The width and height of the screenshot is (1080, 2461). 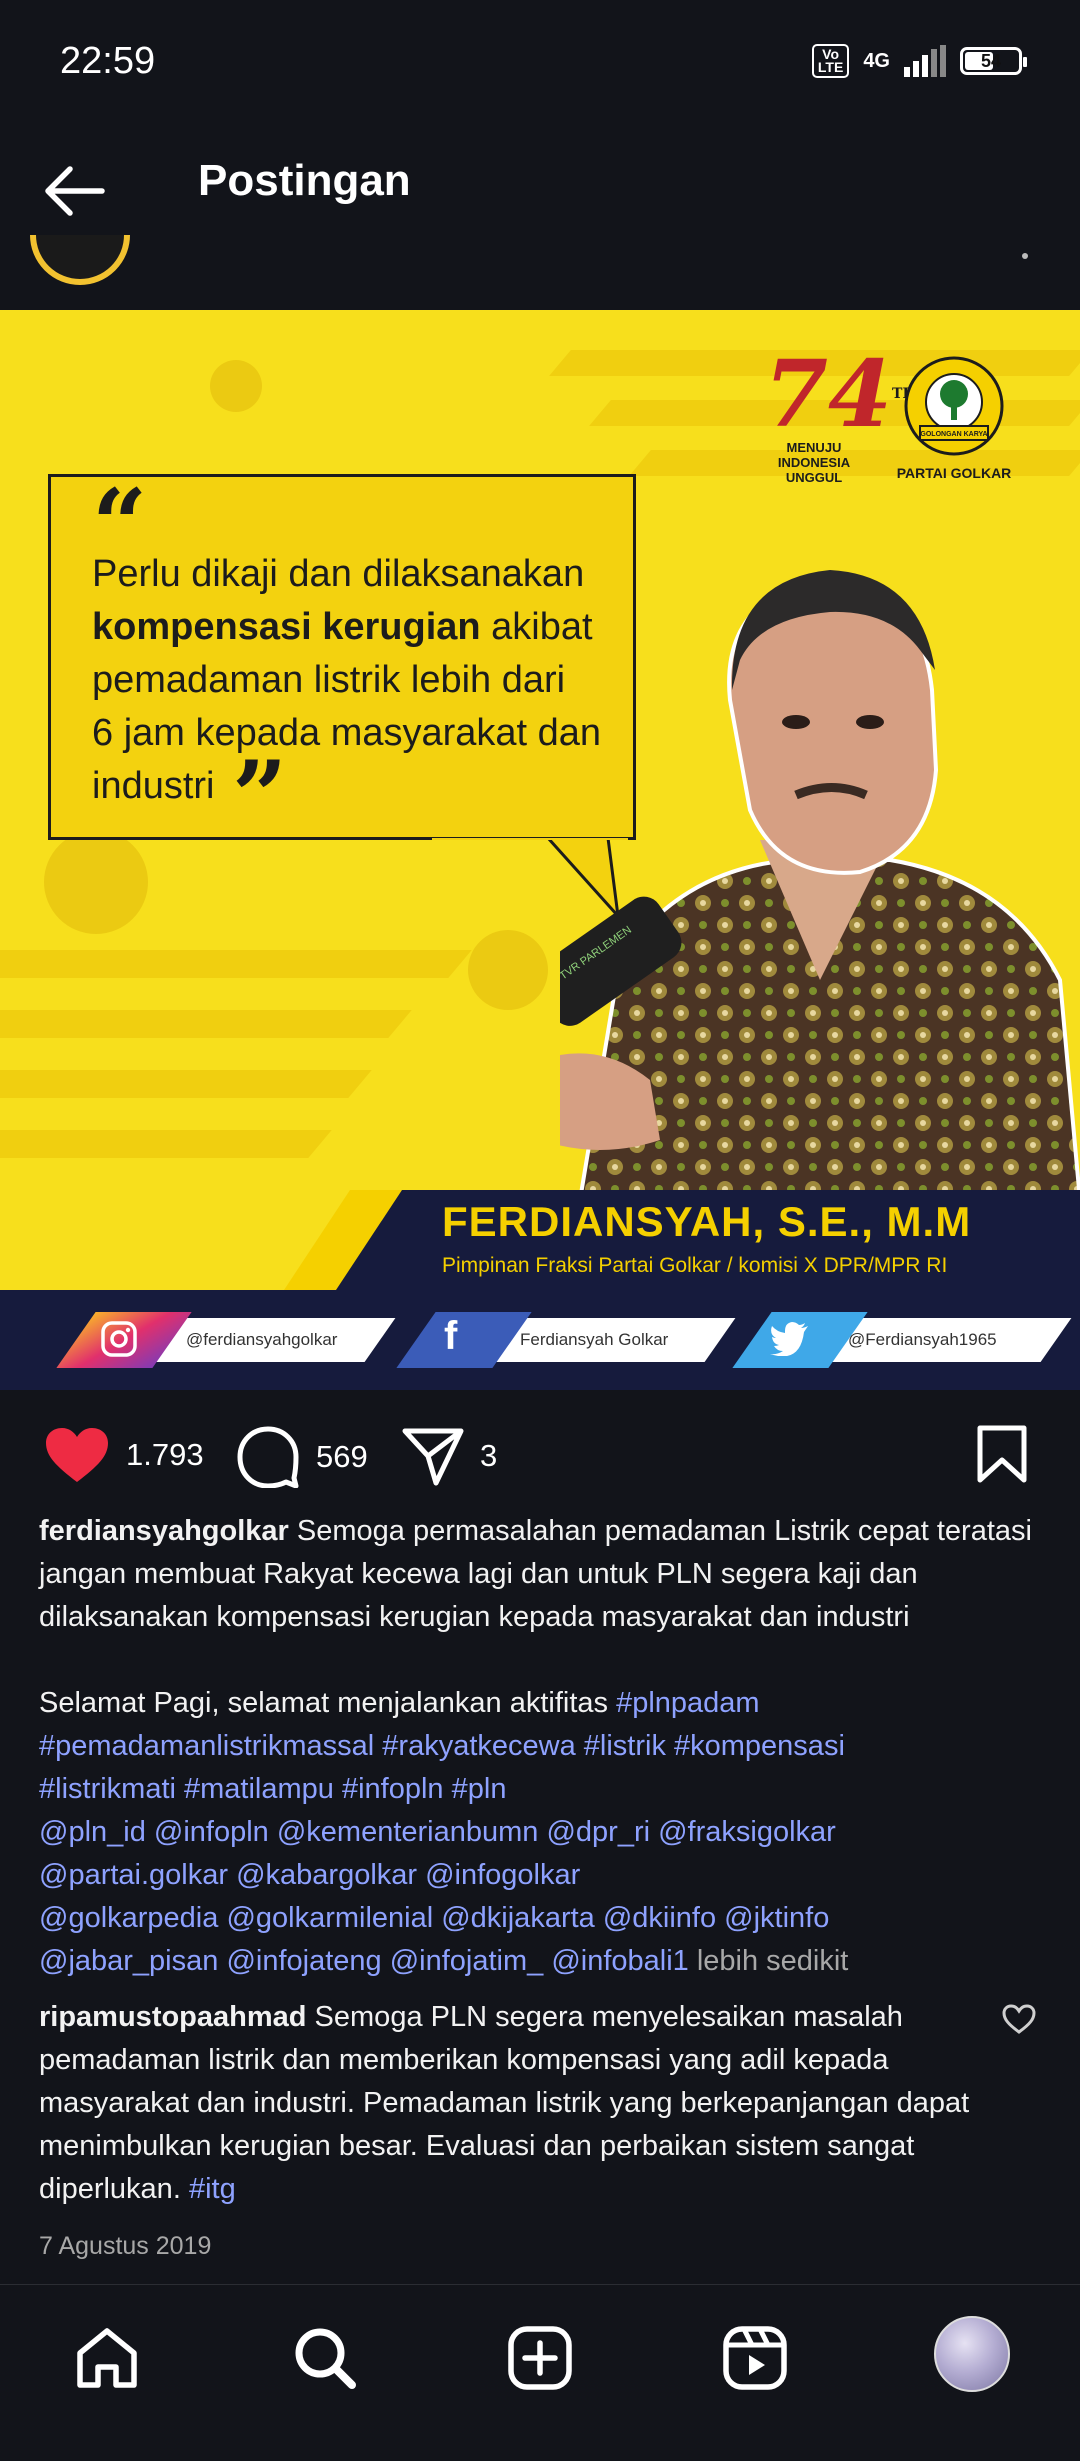 I want to click on golkar-emblem-icon: GOLONGAN KARYA, so click(x=954, y=406).